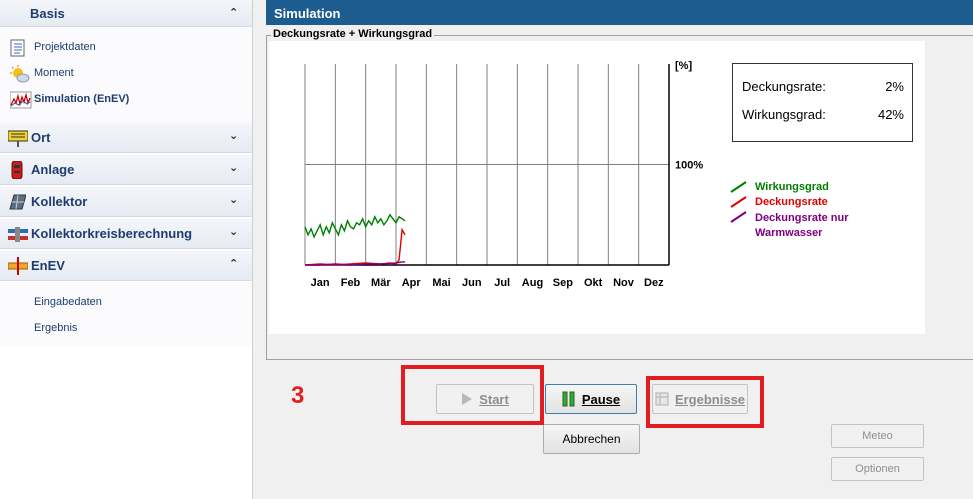 The image size is (973, 499). Describe the element at coordinates (351, 283) in the screenshot. I see `x-tick-label: Feb` at that location.